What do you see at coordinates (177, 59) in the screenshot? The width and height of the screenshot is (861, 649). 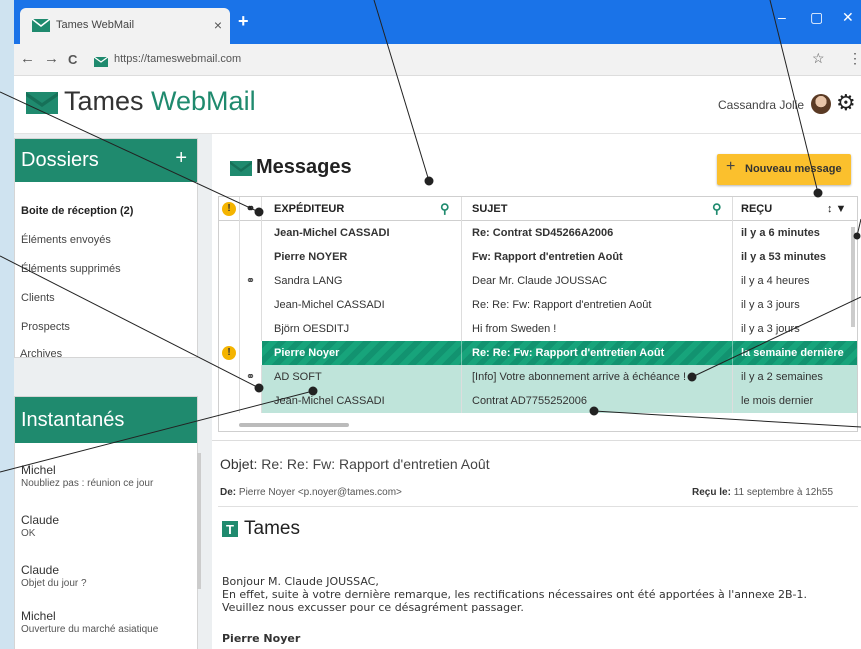 I see `url-field: https://tameswebmail.com` at bounding box center [177, 59].